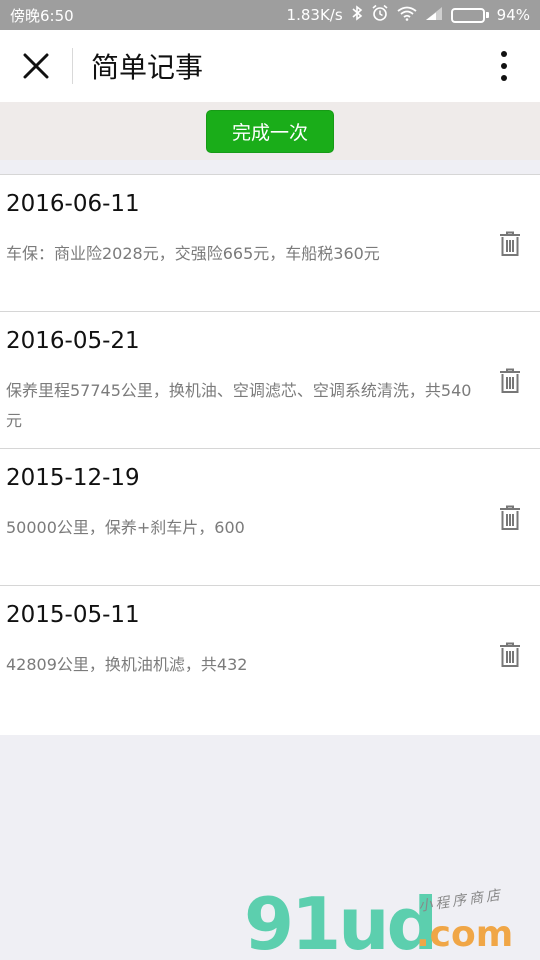  Describe the element at coordinates (42, 15) in the screenshot. I see `status-time: 傍晚6:50` at that location.